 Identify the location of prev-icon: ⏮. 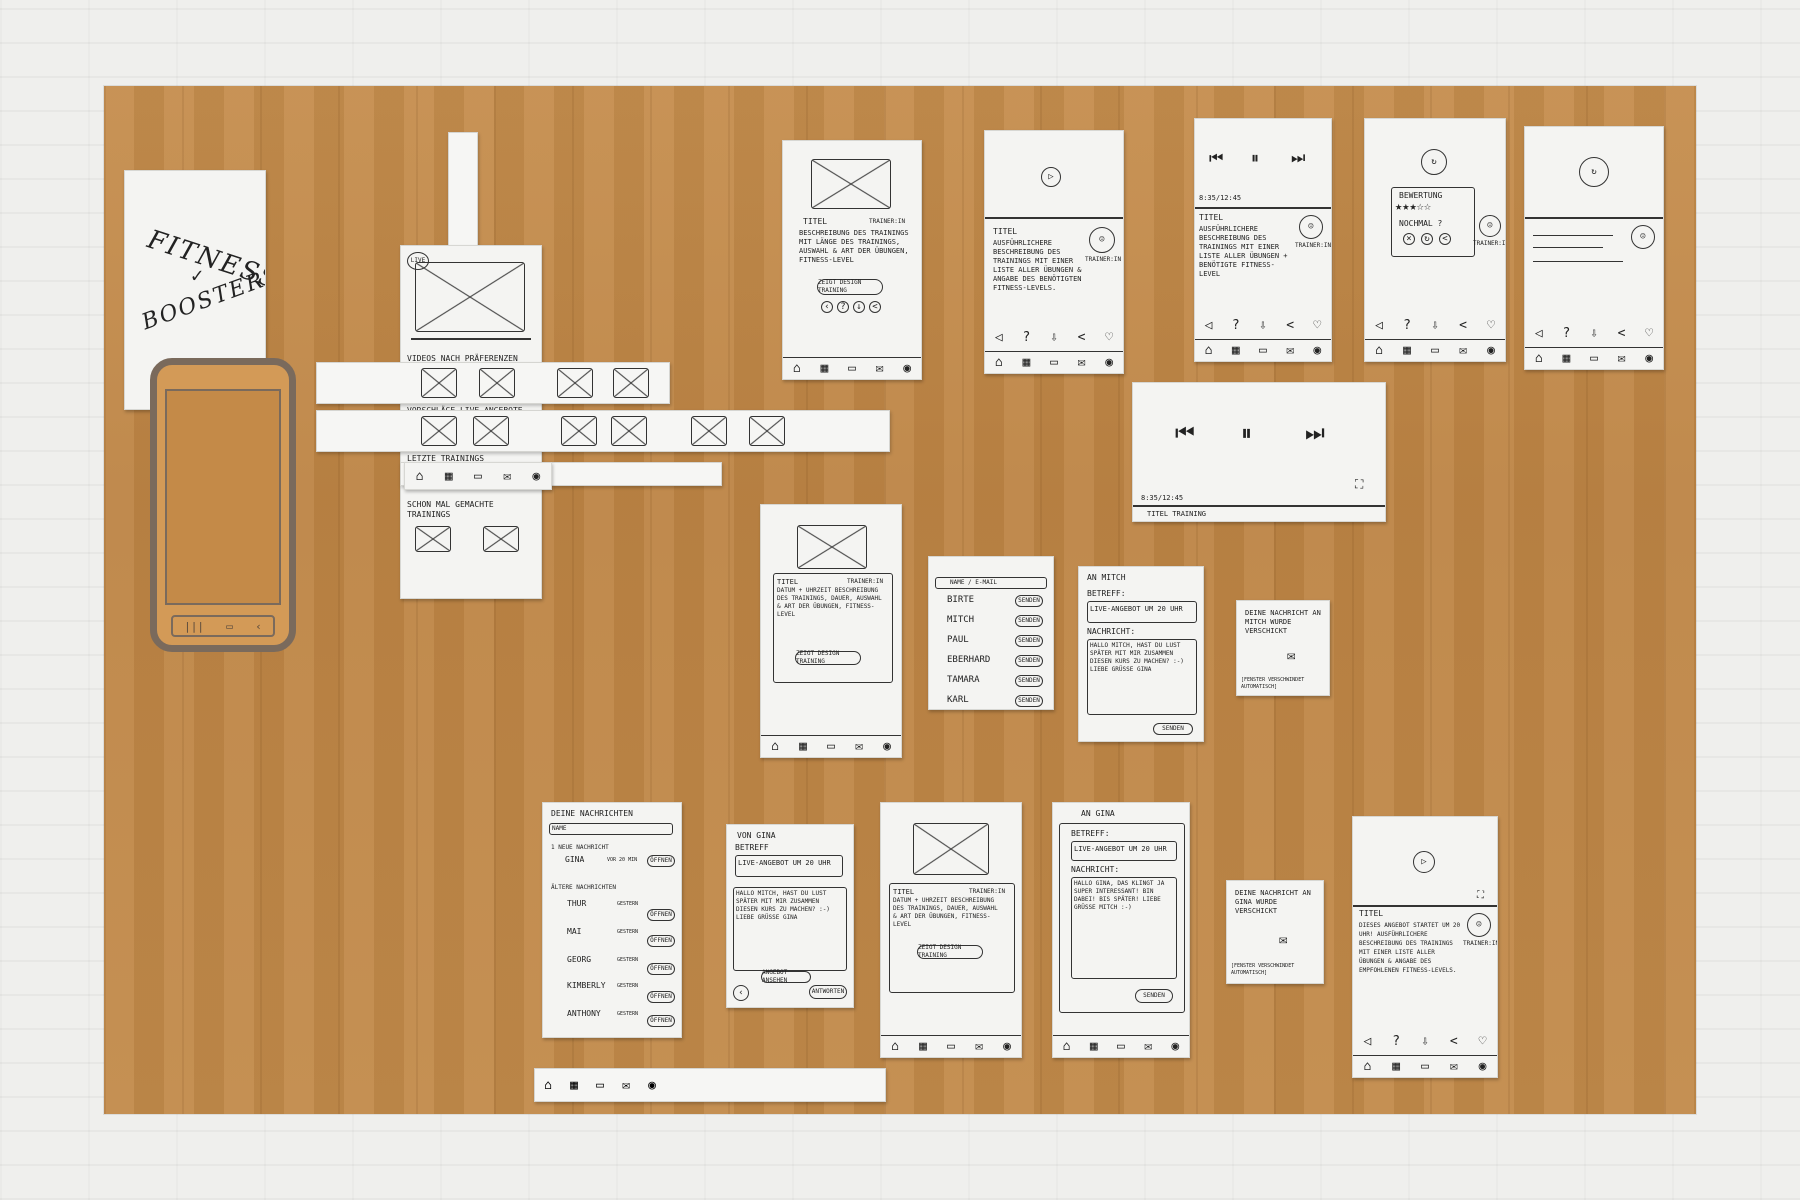
(1216, 158).